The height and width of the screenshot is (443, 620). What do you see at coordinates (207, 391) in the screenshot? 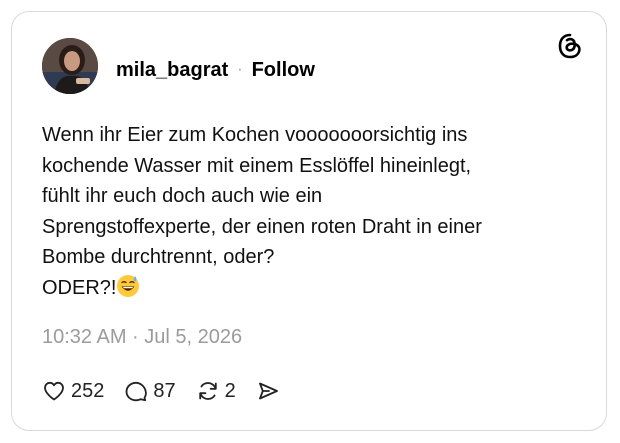
I see `repost-icon` at bounding box center [207, 391].